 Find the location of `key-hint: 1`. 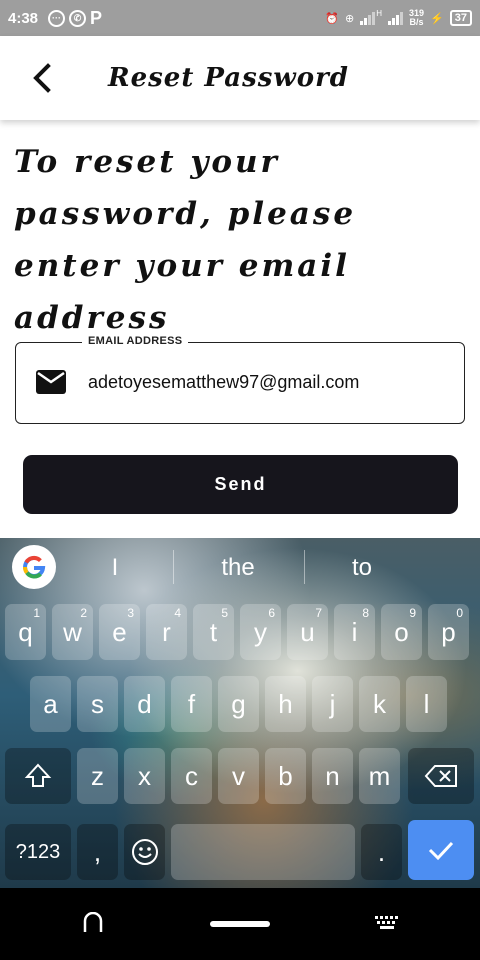

key-hint: 1 is located at coordinates (36, 613).